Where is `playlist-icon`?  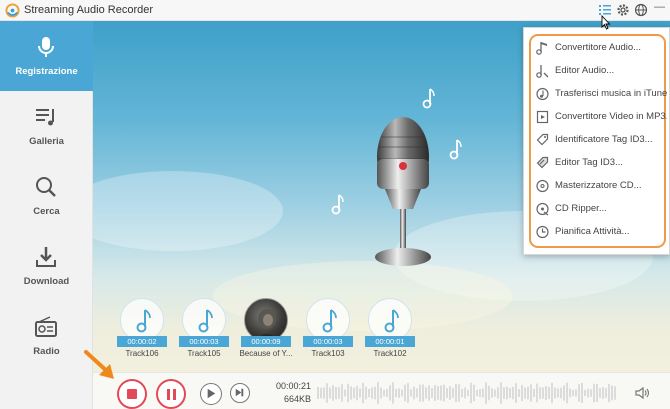
playlist-icon is located at coordinates (45, 117).